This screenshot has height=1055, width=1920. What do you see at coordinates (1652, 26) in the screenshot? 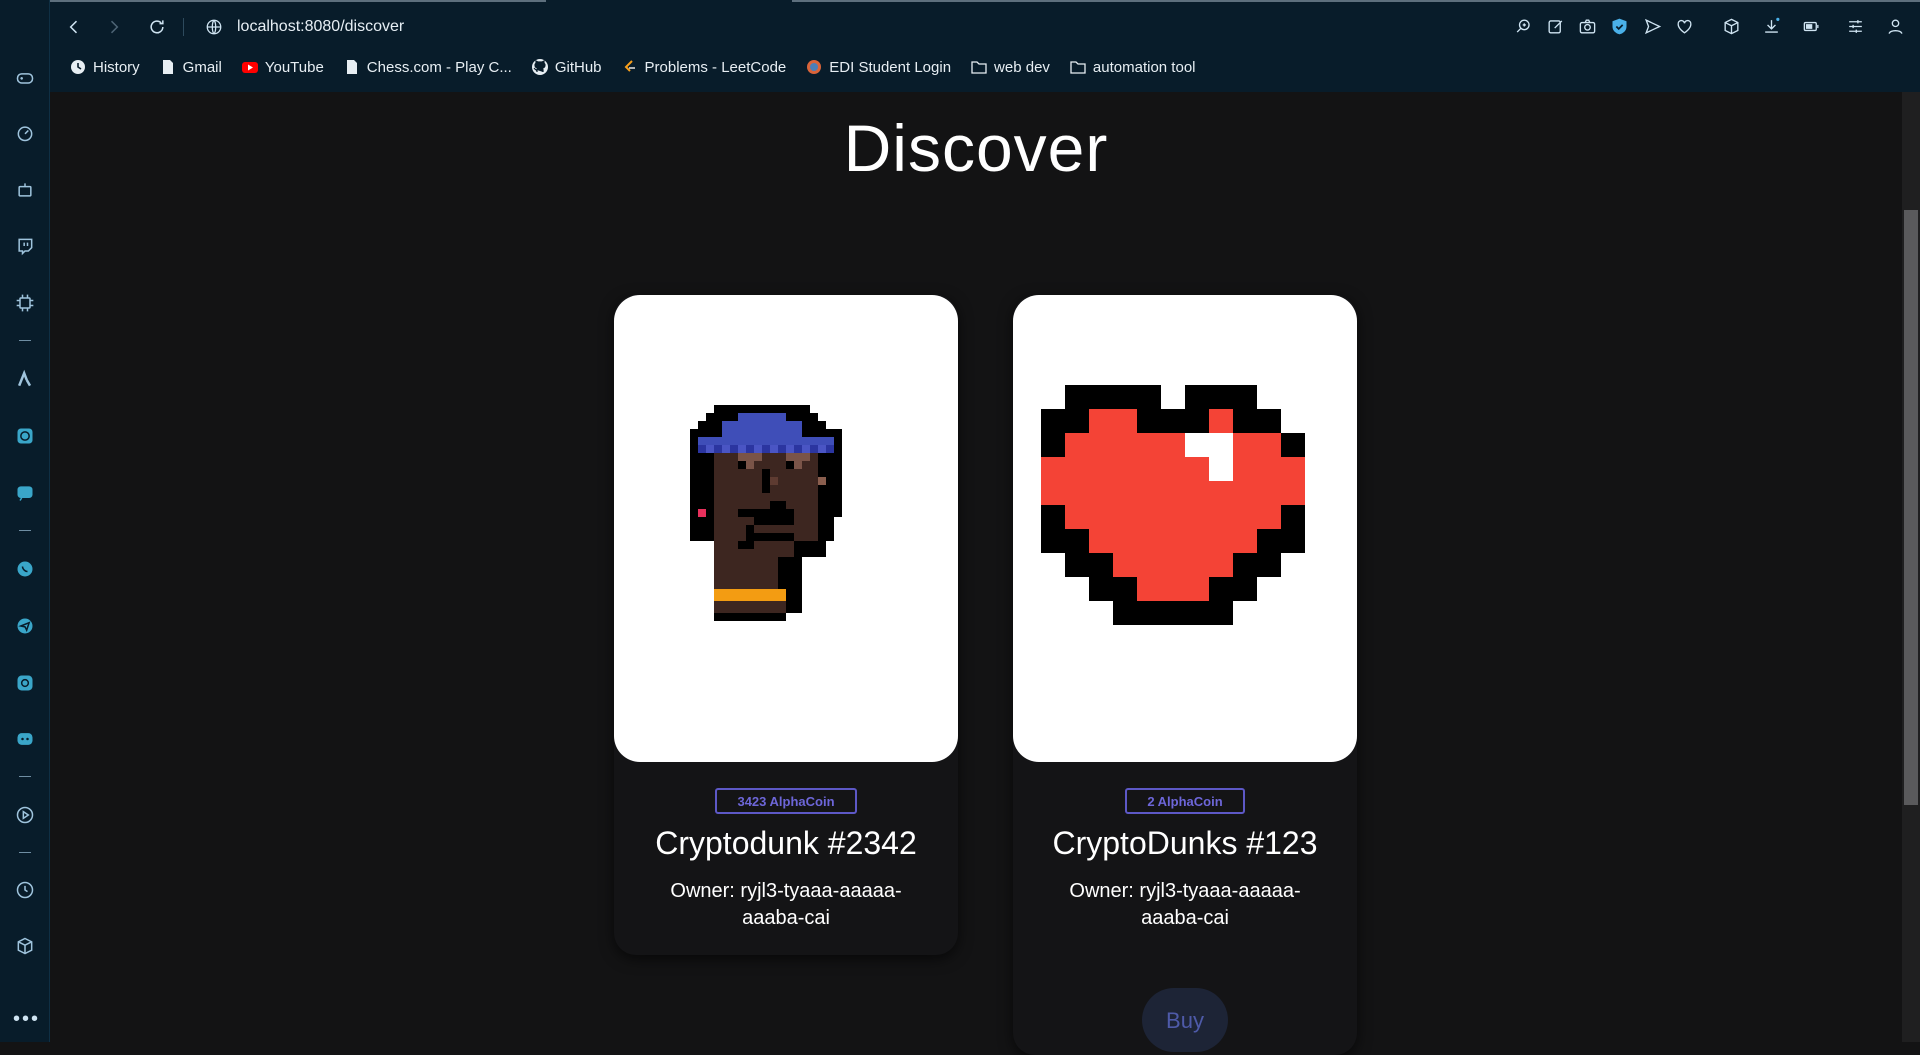
I see `send-icon` at bounding box center [1652, 26].